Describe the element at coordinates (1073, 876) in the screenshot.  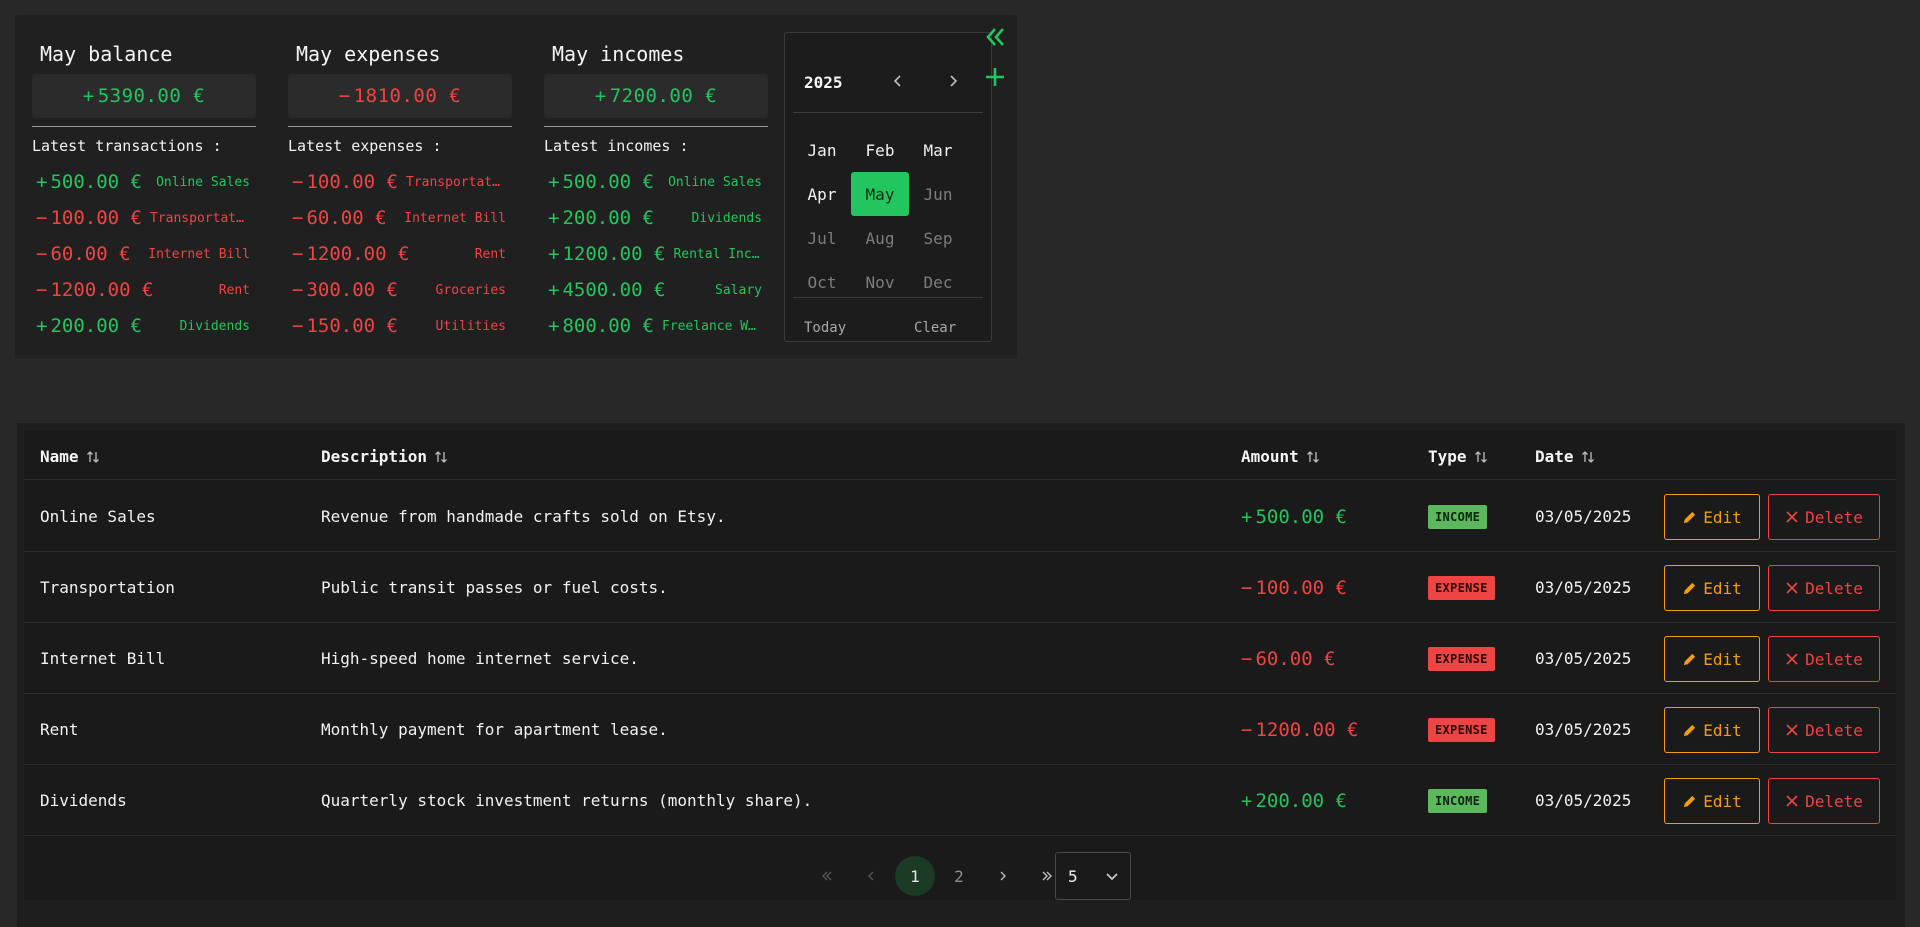
I see `rows-per-page-value: 5` at that location.